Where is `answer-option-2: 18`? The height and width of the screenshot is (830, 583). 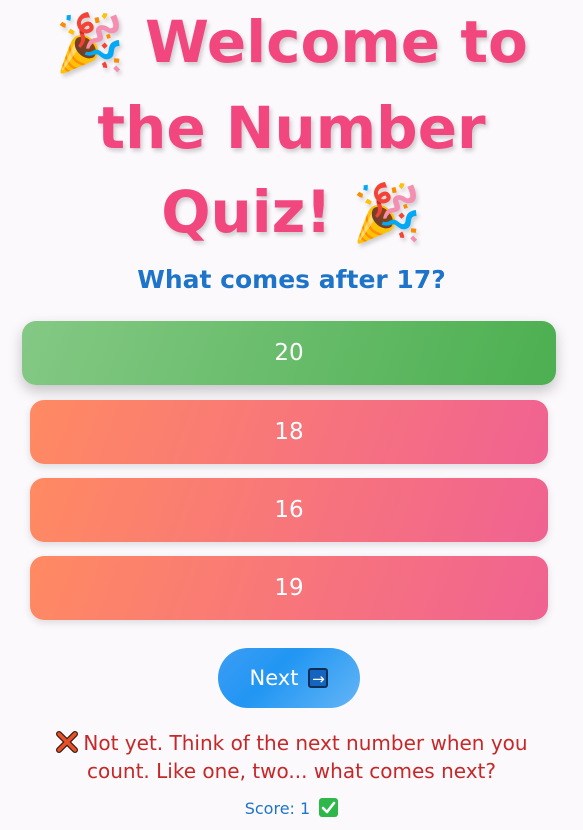
answer-option-2: 18 is located at coordinates (289, 432).